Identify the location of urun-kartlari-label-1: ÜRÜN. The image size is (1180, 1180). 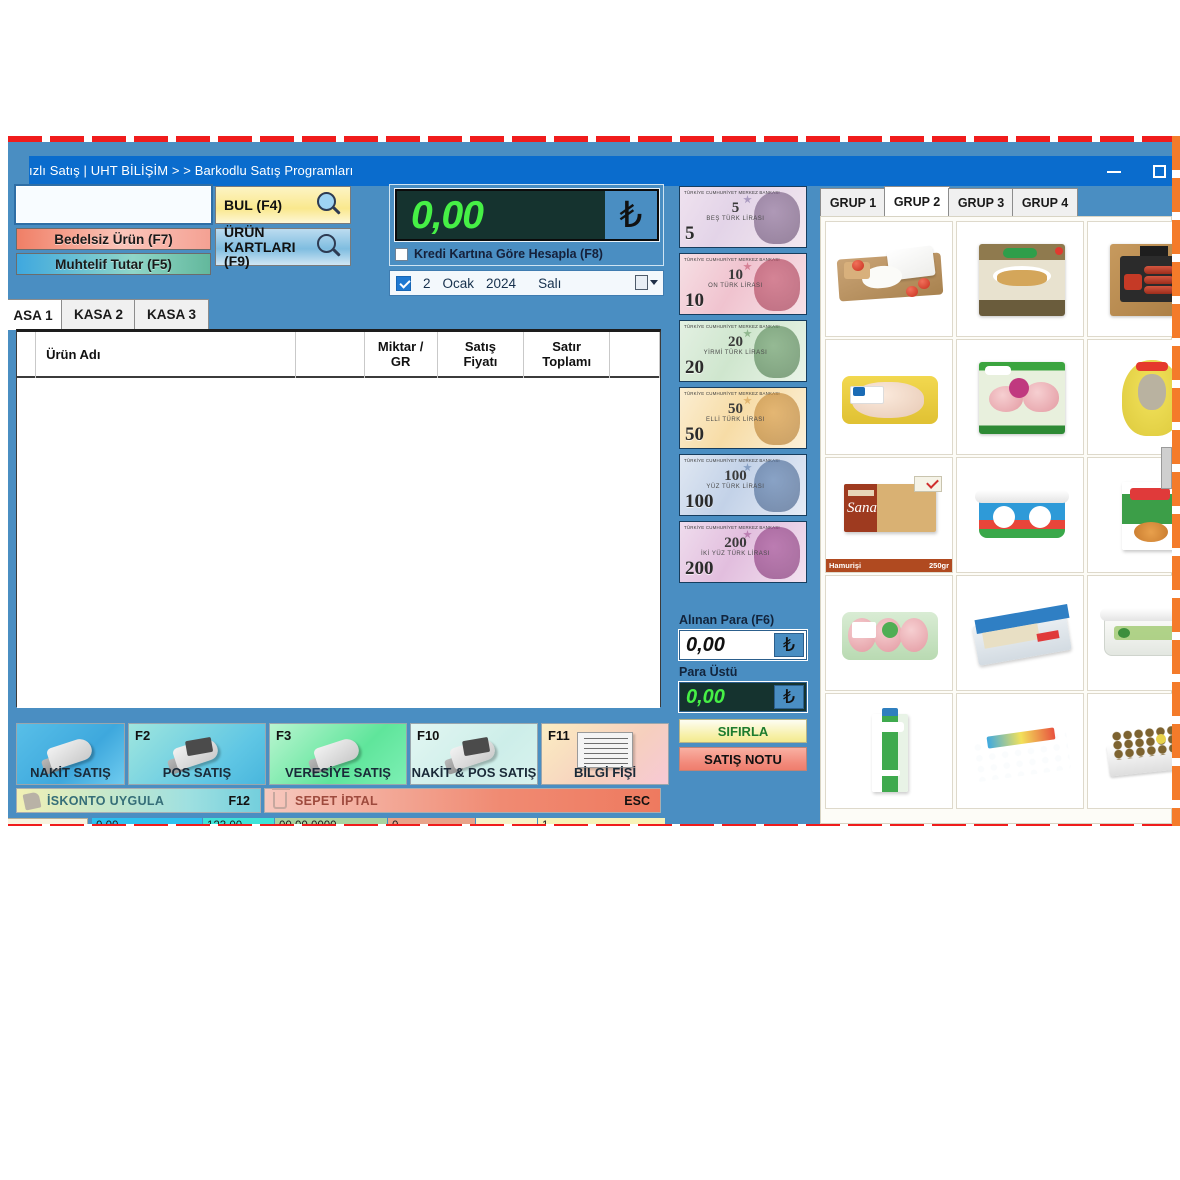
(244, 231).